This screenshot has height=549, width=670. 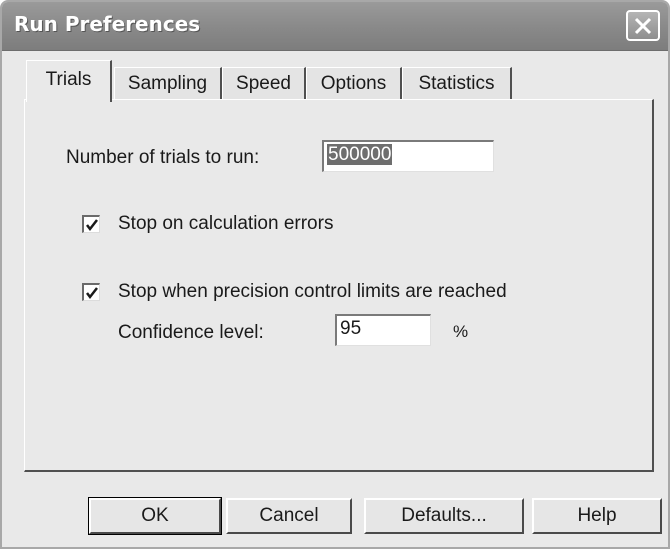 I want to click on num-trials-input: 500000, so click(x=408, y=156).